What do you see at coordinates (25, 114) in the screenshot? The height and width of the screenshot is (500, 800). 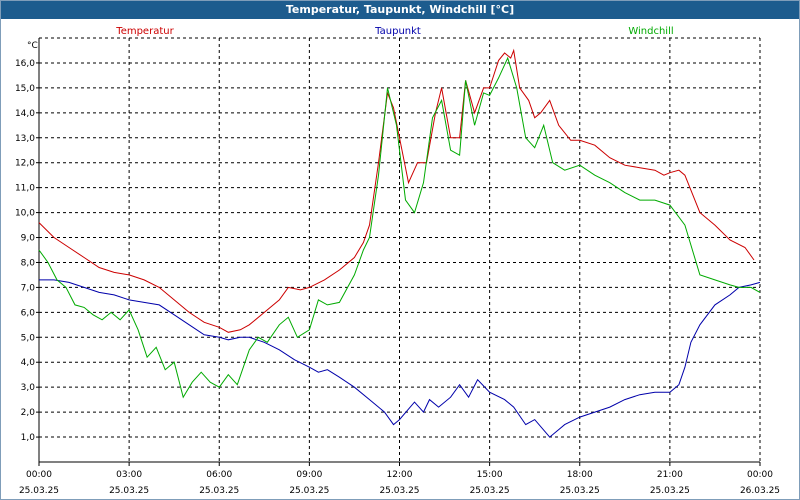 I see `y-tick-label: 14,0` at bounding box center [25, 114].